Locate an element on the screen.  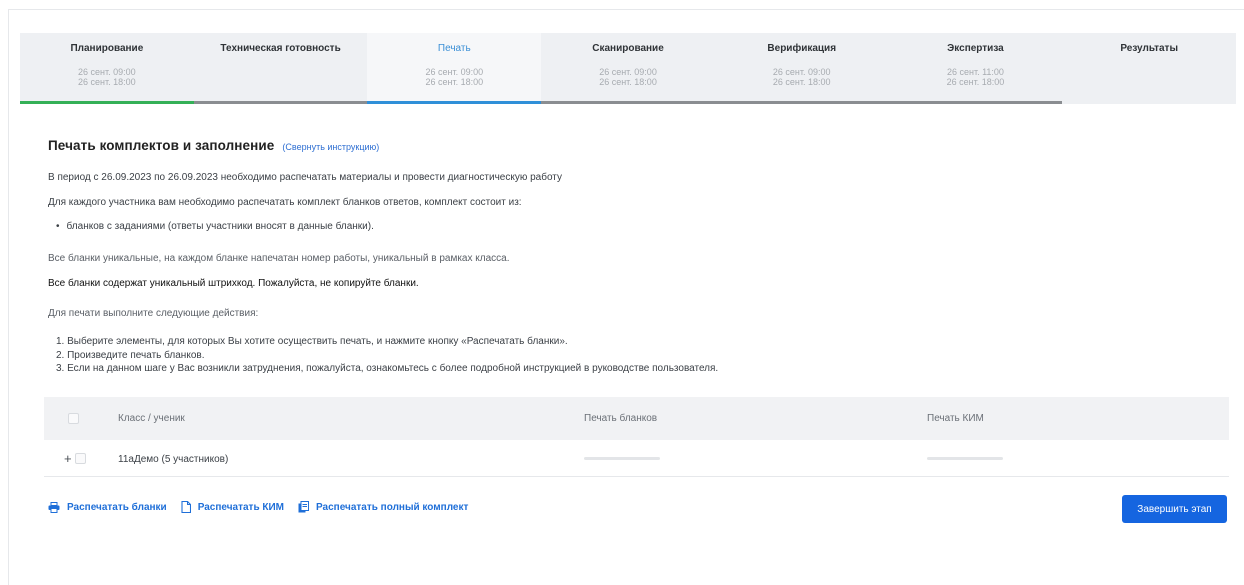
stage-expertise: Экспертиза 26 сент. 11:00 26 сент. 18:00 is located at coordinates (975, 68).